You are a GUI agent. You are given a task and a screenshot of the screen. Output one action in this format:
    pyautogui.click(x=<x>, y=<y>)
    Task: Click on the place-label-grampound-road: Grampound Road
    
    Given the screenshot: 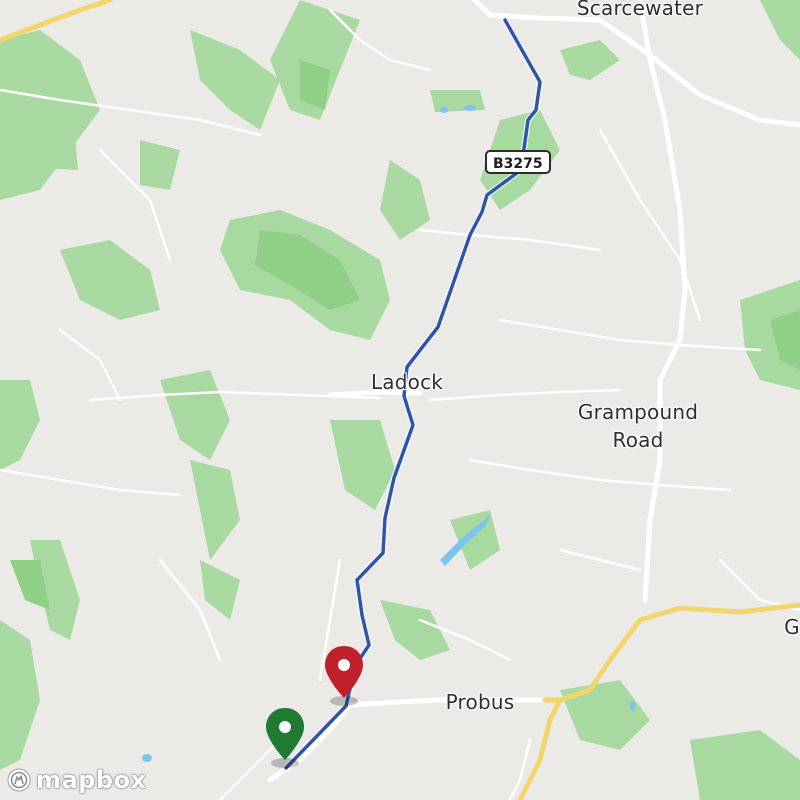 What is the action you would take?
    pyautogui.click(x=638, y=426)
    